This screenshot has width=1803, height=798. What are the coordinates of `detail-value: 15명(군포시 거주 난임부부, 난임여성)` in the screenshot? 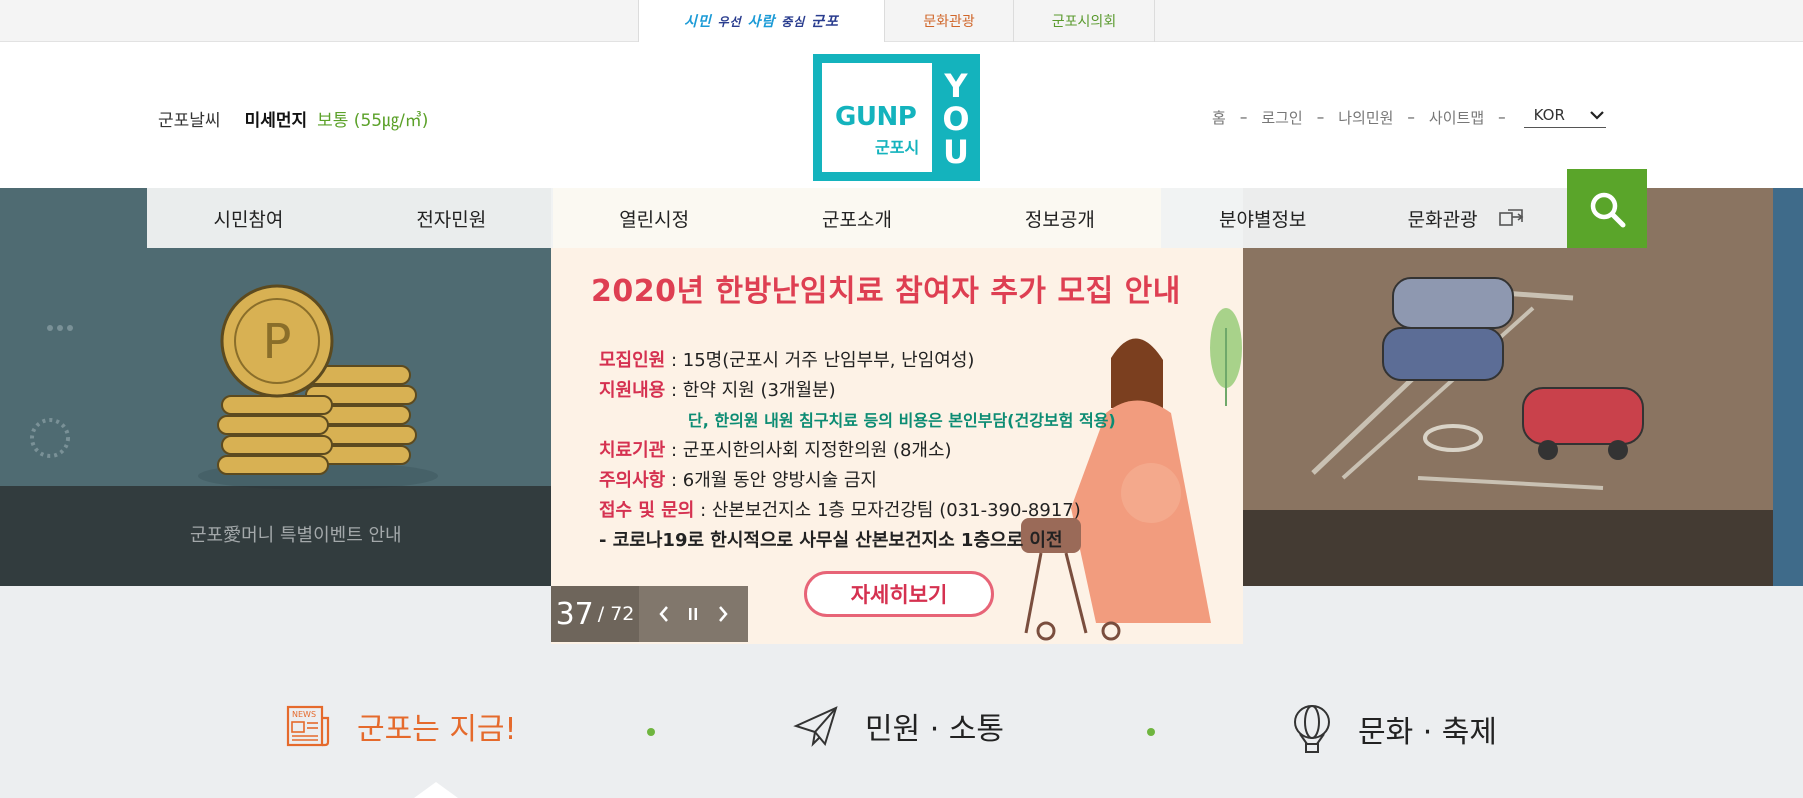 It's located at (828, 360).